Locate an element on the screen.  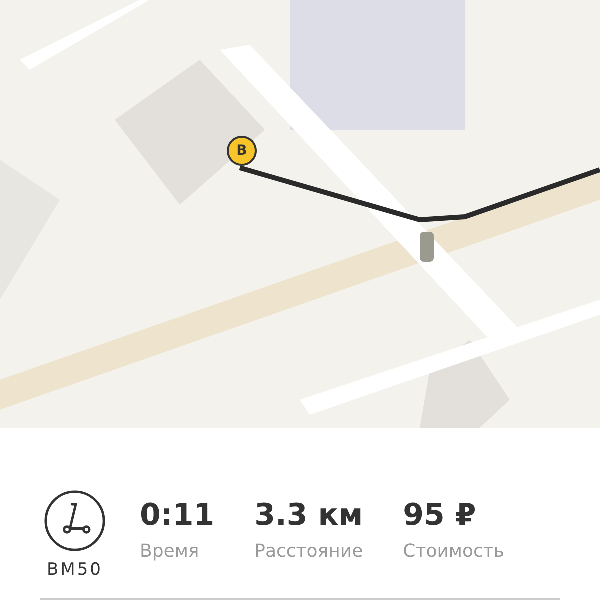
stat-value: 0:11 is located at coordinates (177, 515).